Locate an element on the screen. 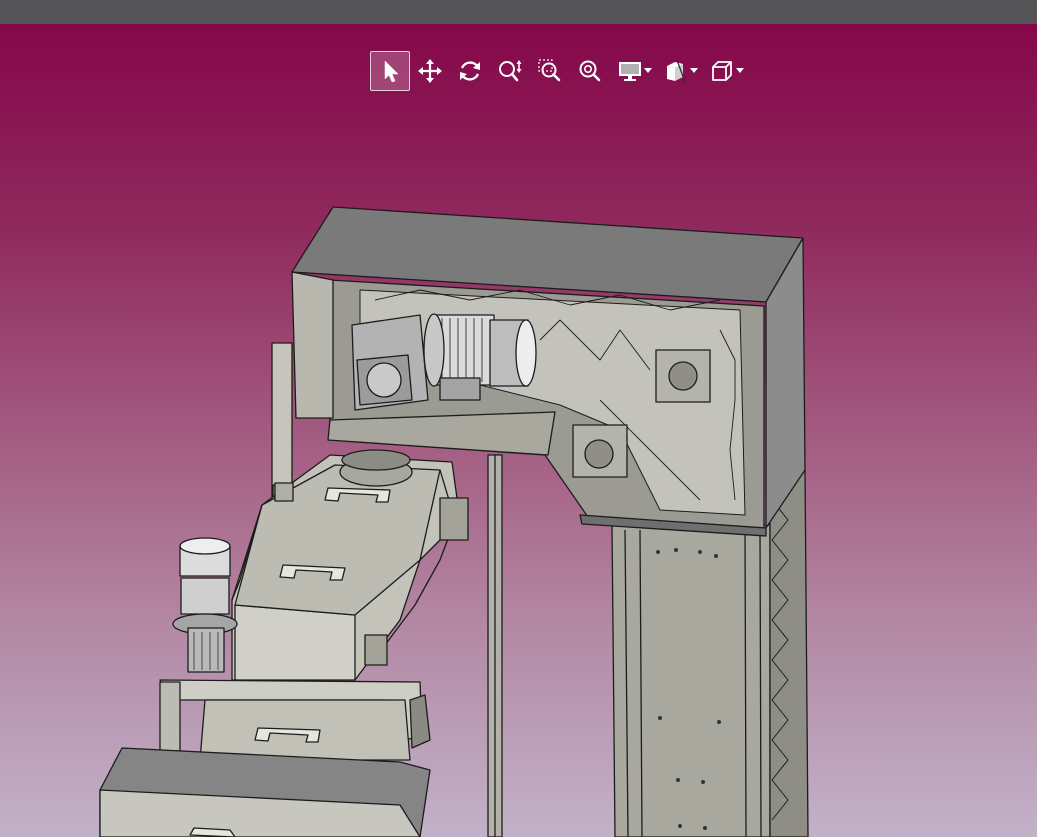 Image resolution: width=1037 pixels, height=837 pixels. rotate-button is located at coordinates (470, 71).